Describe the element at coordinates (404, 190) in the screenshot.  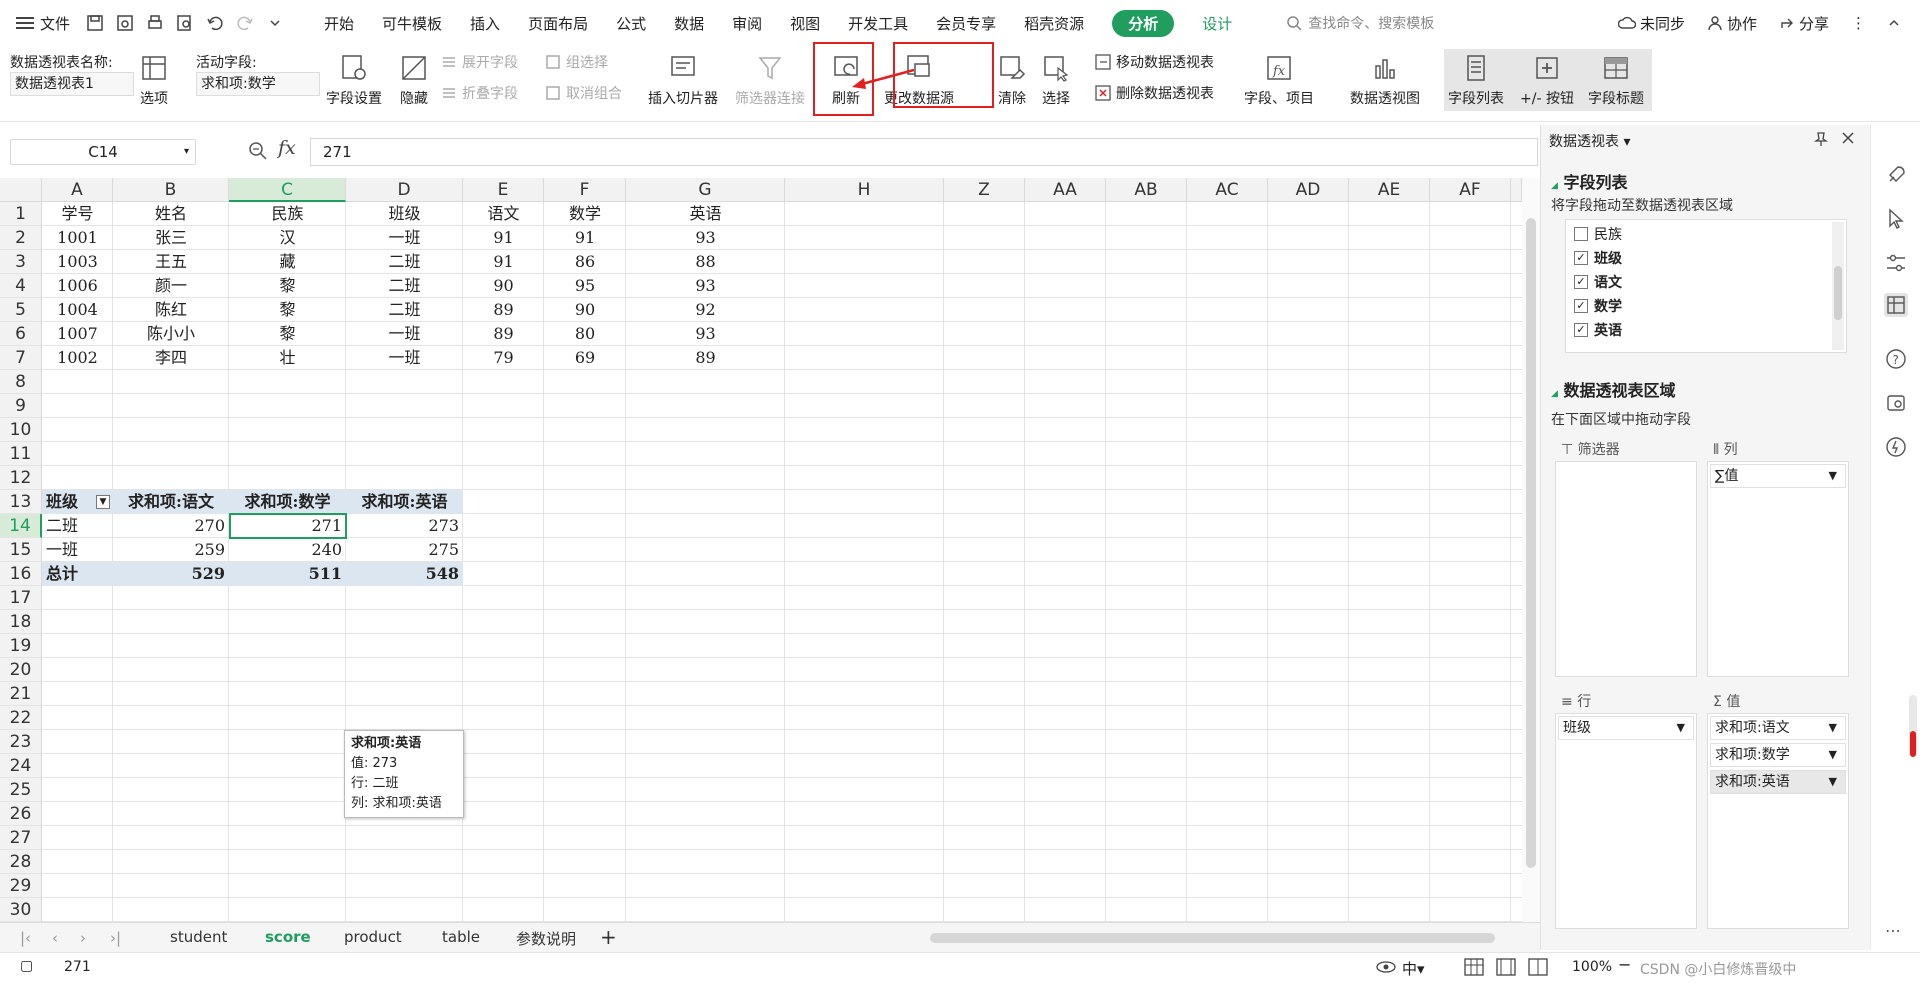
I see `column-header-d: D` at that location.